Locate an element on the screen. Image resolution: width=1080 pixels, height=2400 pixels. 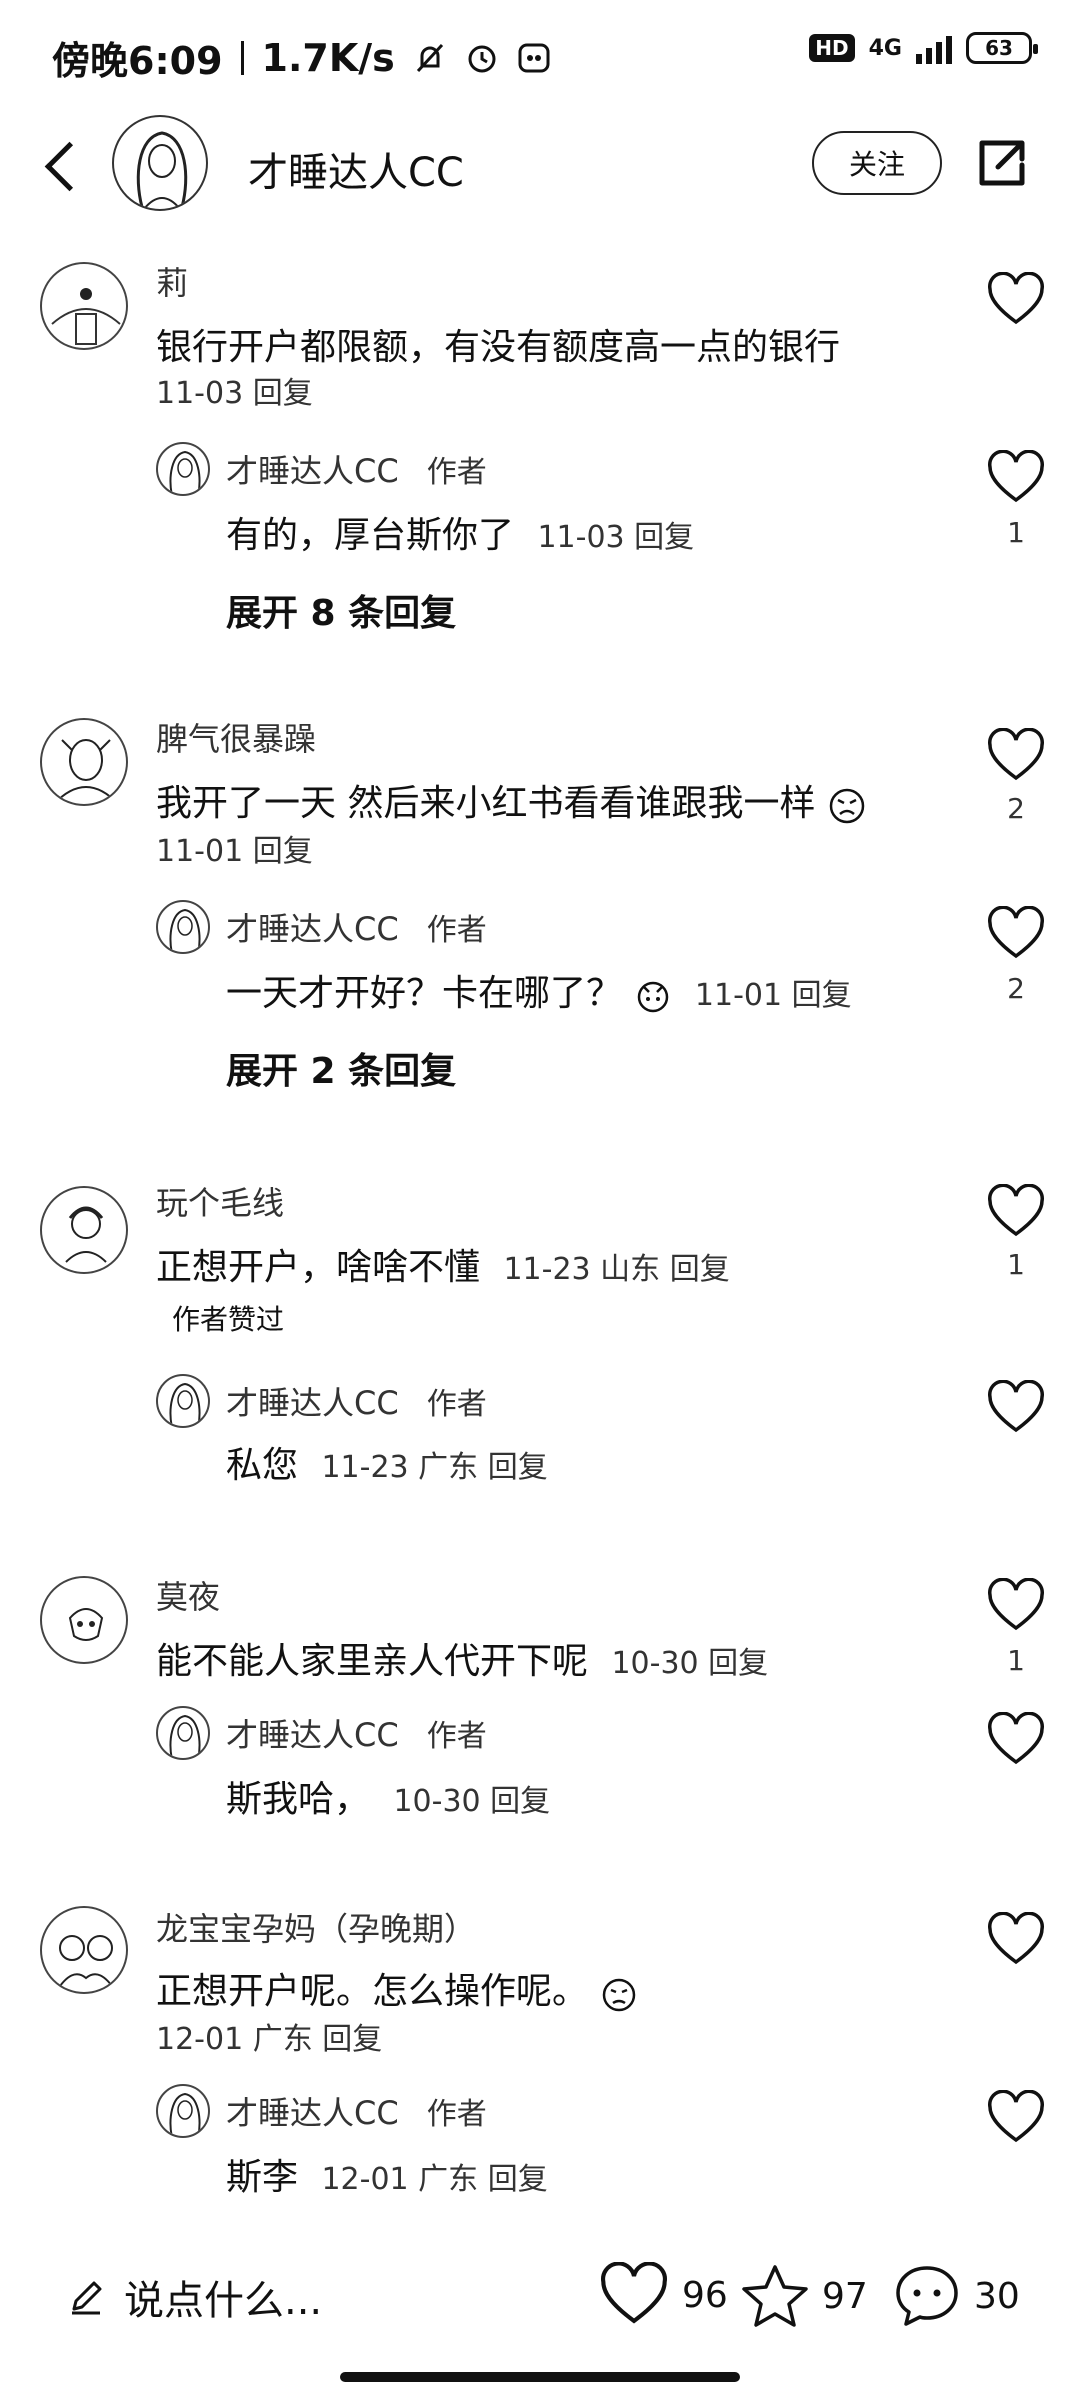
expand-replies-button: 展开 8 条回复 is located at coordinates (341, 610).